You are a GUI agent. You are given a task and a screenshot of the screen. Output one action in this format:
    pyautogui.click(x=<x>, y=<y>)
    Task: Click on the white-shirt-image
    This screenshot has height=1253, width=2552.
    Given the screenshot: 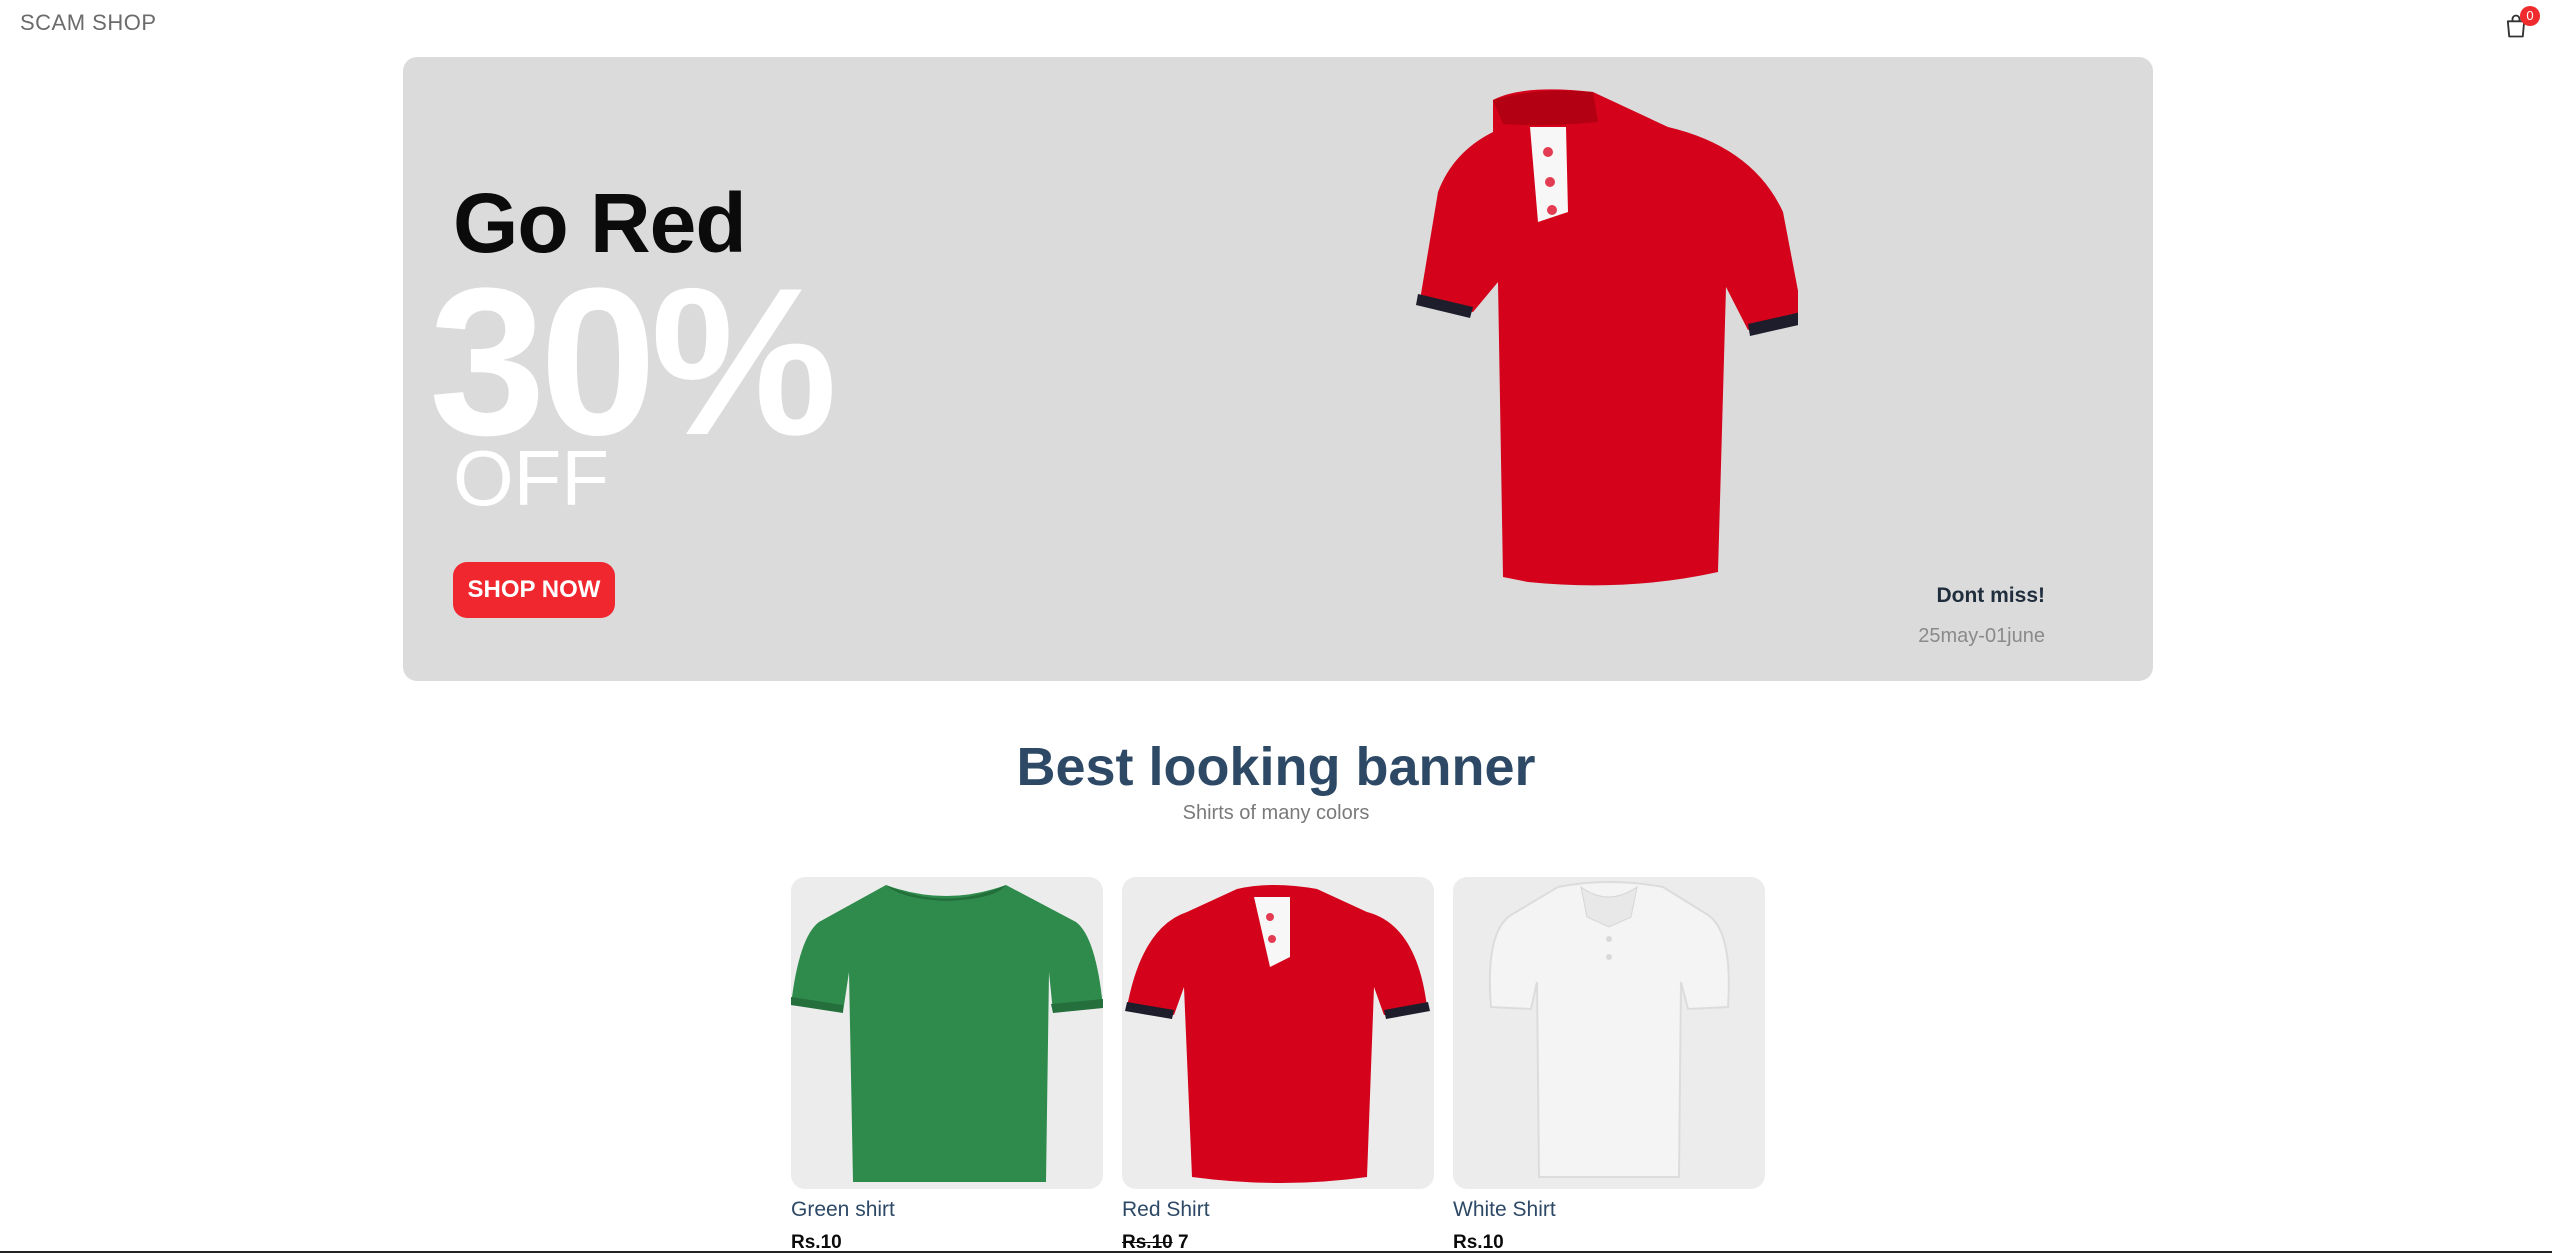 What is the action you would take?
    pyautogui.click(x=1609, y=1029)
    